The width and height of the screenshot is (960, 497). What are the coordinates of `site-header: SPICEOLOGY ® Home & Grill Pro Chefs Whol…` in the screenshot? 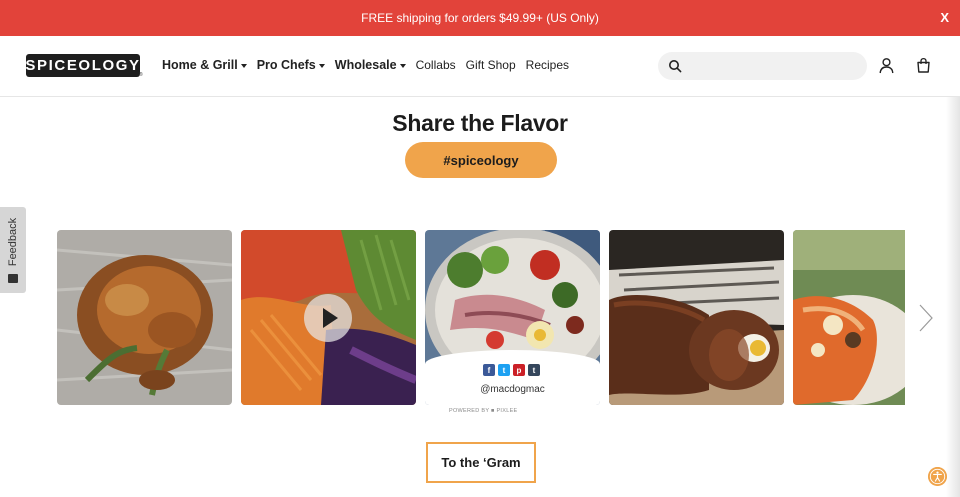 It's located at (480, 66).